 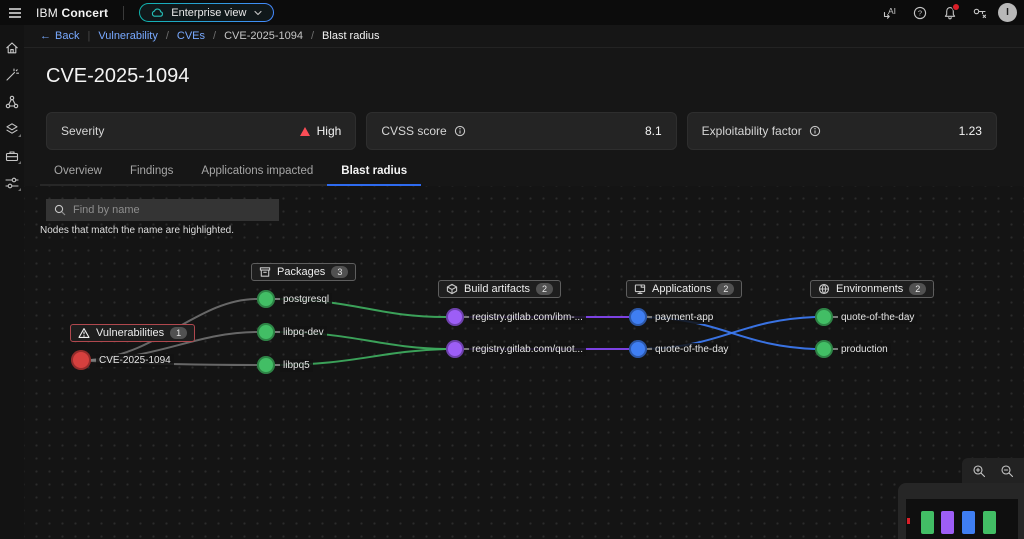 I want to click on view-switcher: Enterprise view, so click(x=207, y=12).